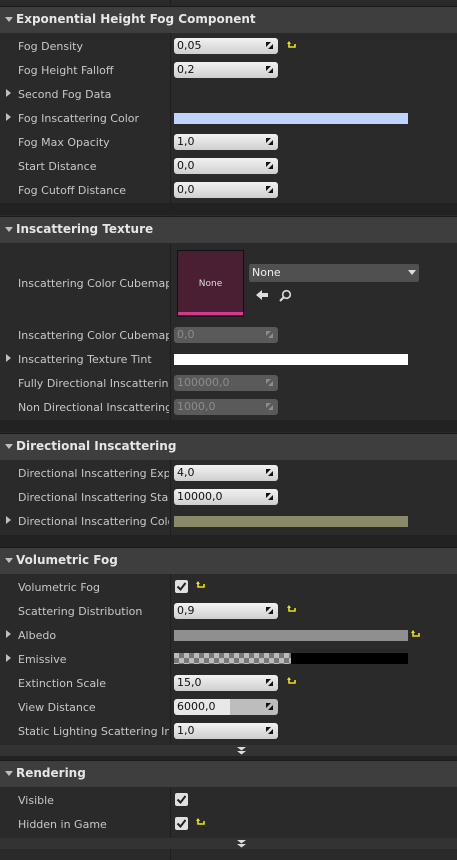 The width and height of the screenshot is (457, 860). Describe the element at coordinates (93, 335) in the screenshot. I see `inscattering-cubemap-angle-label: Inscattering Color Cubemap Ar` at that location.